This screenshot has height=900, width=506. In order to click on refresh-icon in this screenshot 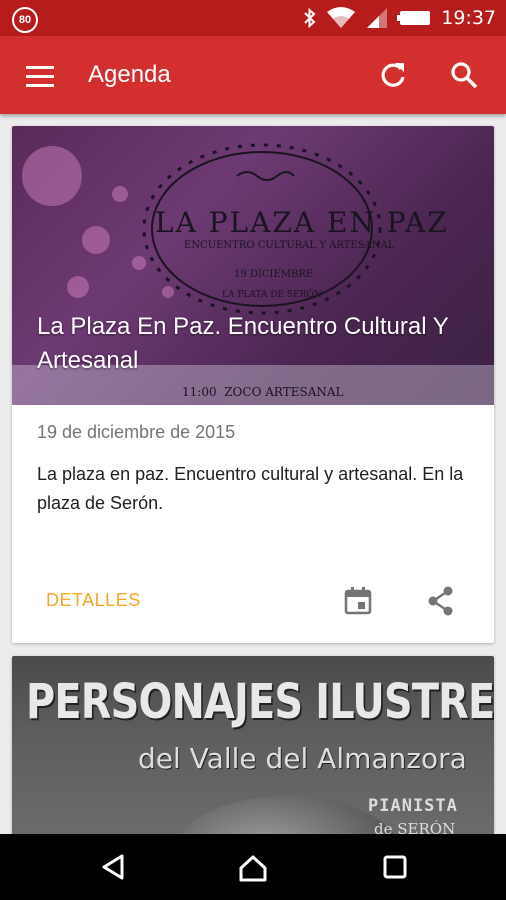, I will do `click(393, 75)`.